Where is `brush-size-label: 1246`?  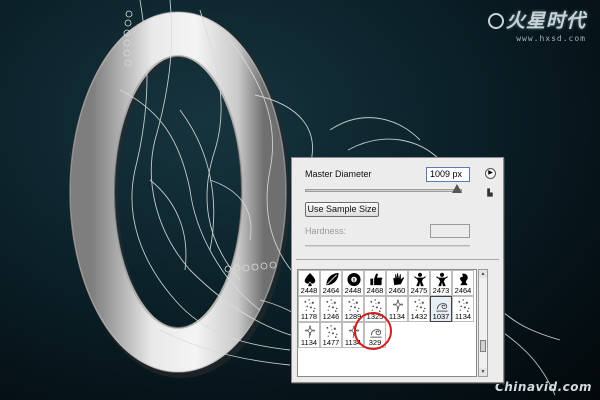
brush-size-label: 1246 is located at coordinates (331, 316).